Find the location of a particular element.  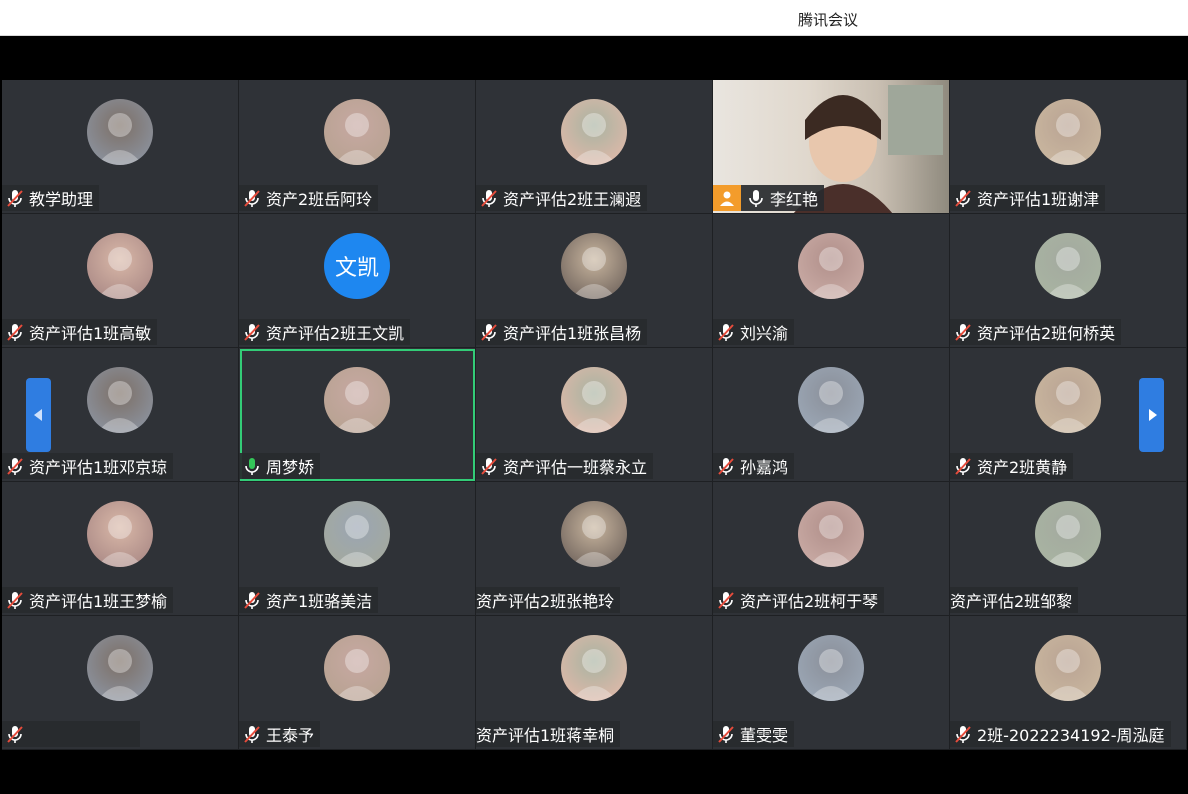

participant-tile: 资产评估1班王梦榆 is located at coordinates (120, 549).